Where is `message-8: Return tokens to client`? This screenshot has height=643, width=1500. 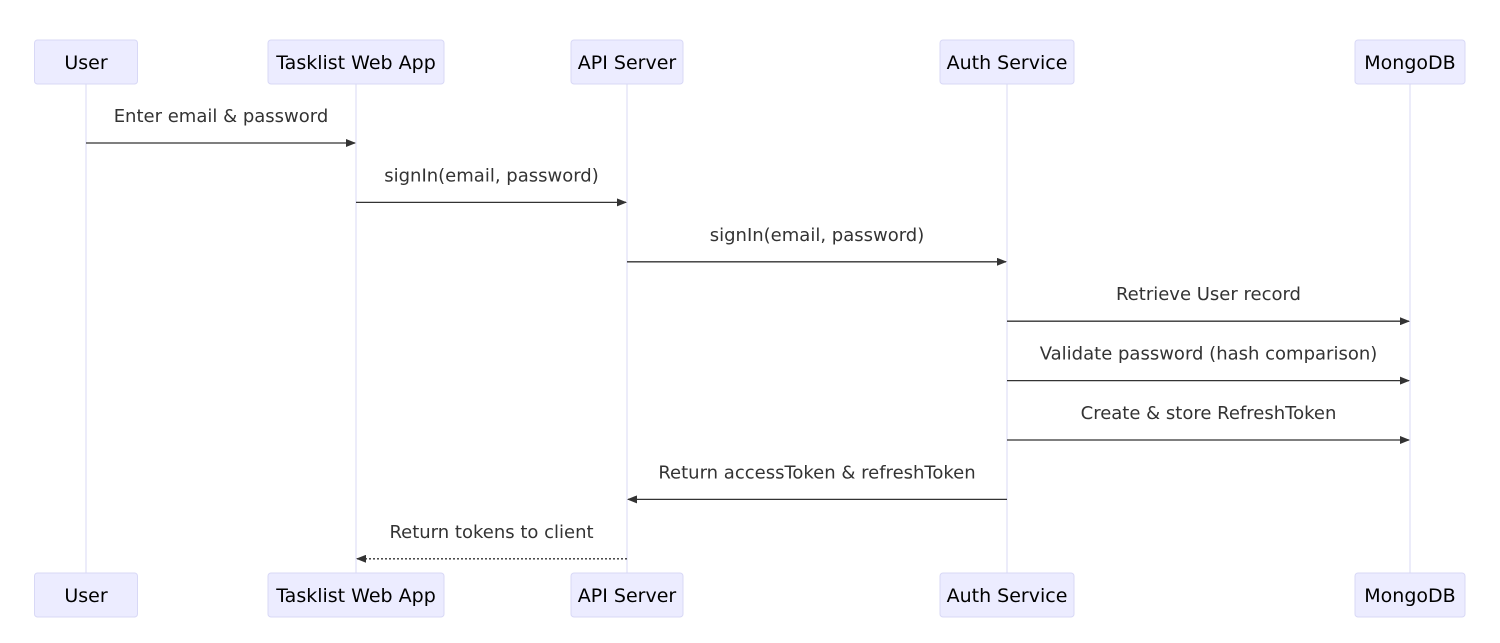 message-8: Return tokens to client is located at coordinates (491, 542).